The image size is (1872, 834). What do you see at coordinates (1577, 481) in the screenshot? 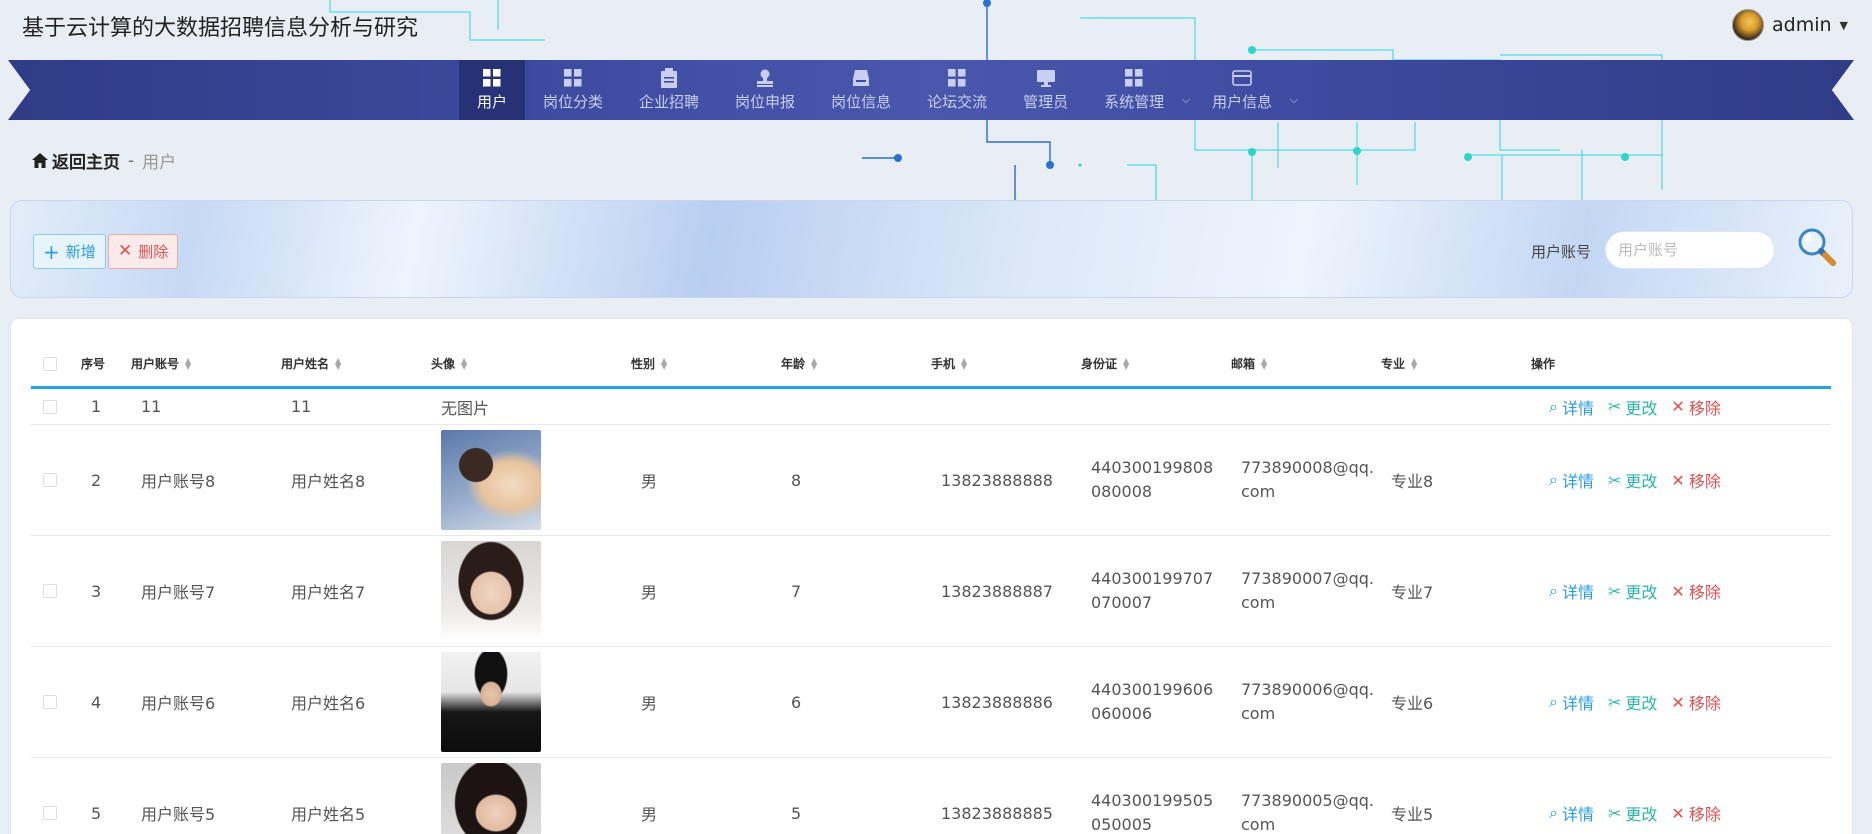
I see `detail-label: 详情` at bounding box center [1577, 481].